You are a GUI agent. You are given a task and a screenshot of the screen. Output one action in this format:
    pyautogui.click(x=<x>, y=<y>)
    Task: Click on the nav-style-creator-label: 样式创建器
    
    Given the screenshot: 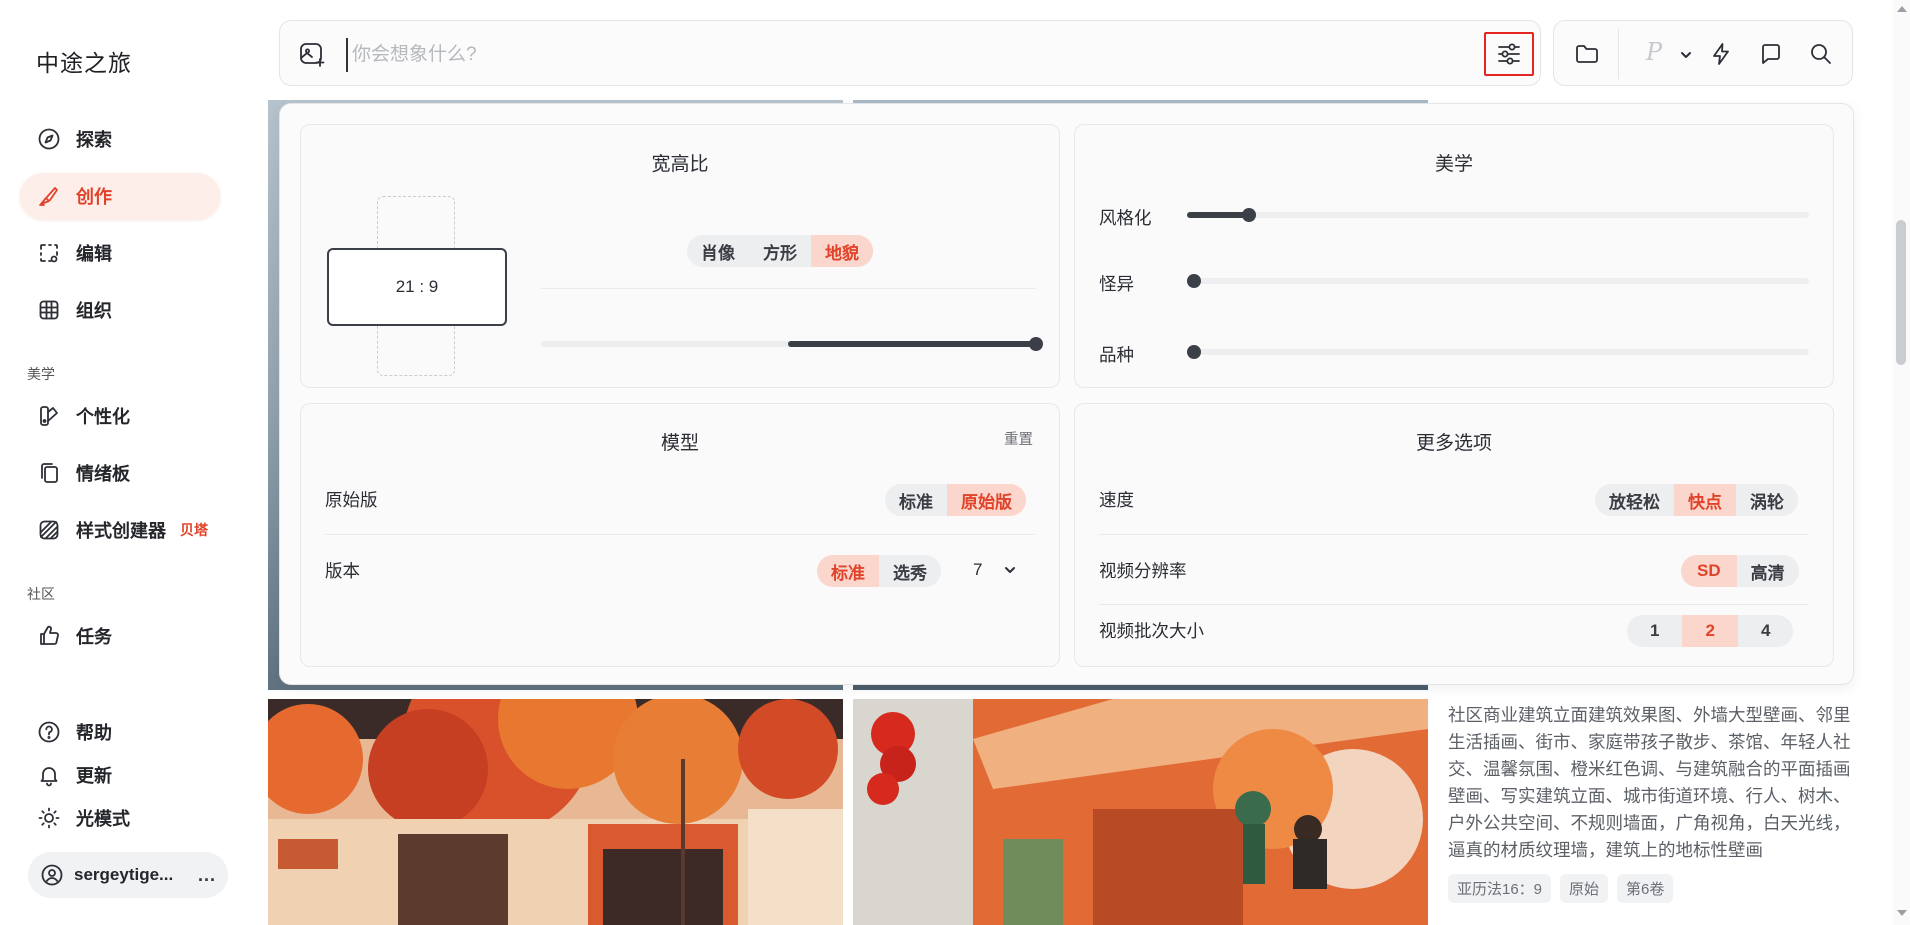 What is the action you would take?
    pyautogui.click(x=121, y=531)
    